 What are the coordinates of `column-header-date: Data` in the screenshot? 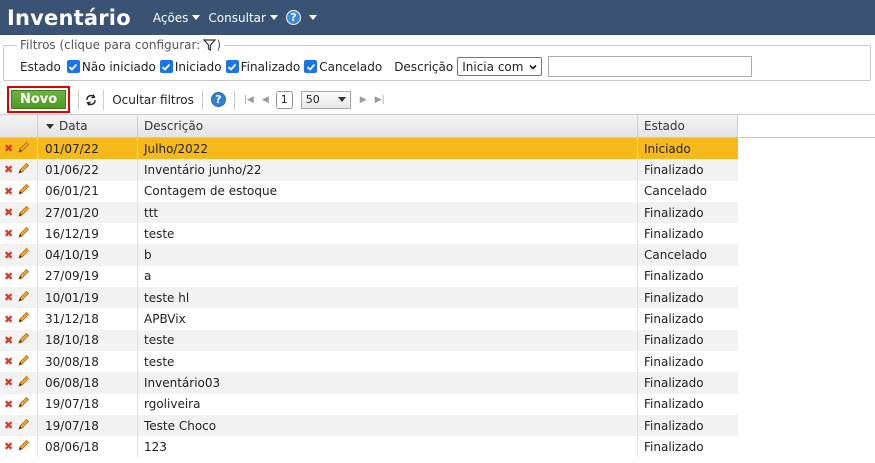 It's located at (88, 126).